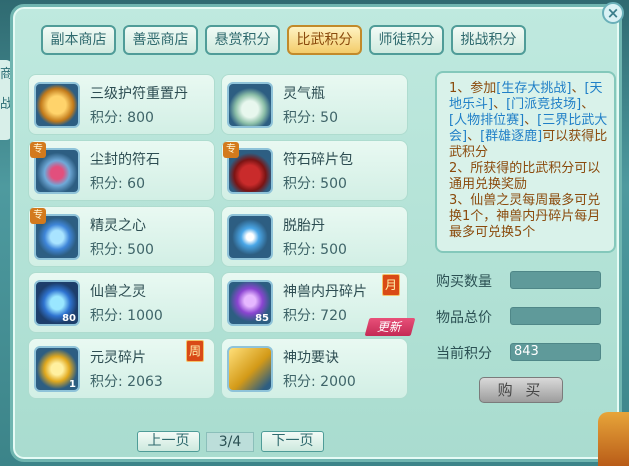  Describe the element at coordinates (168, 441) in the screenshot. I see `prev-page-button: 上一页` at that location.